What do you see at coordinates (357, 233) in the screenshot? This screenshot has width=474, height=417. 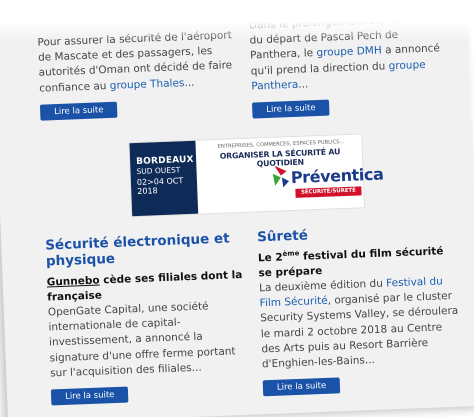 I see `section-title: Sûreté` at bounding box center [357, 233].